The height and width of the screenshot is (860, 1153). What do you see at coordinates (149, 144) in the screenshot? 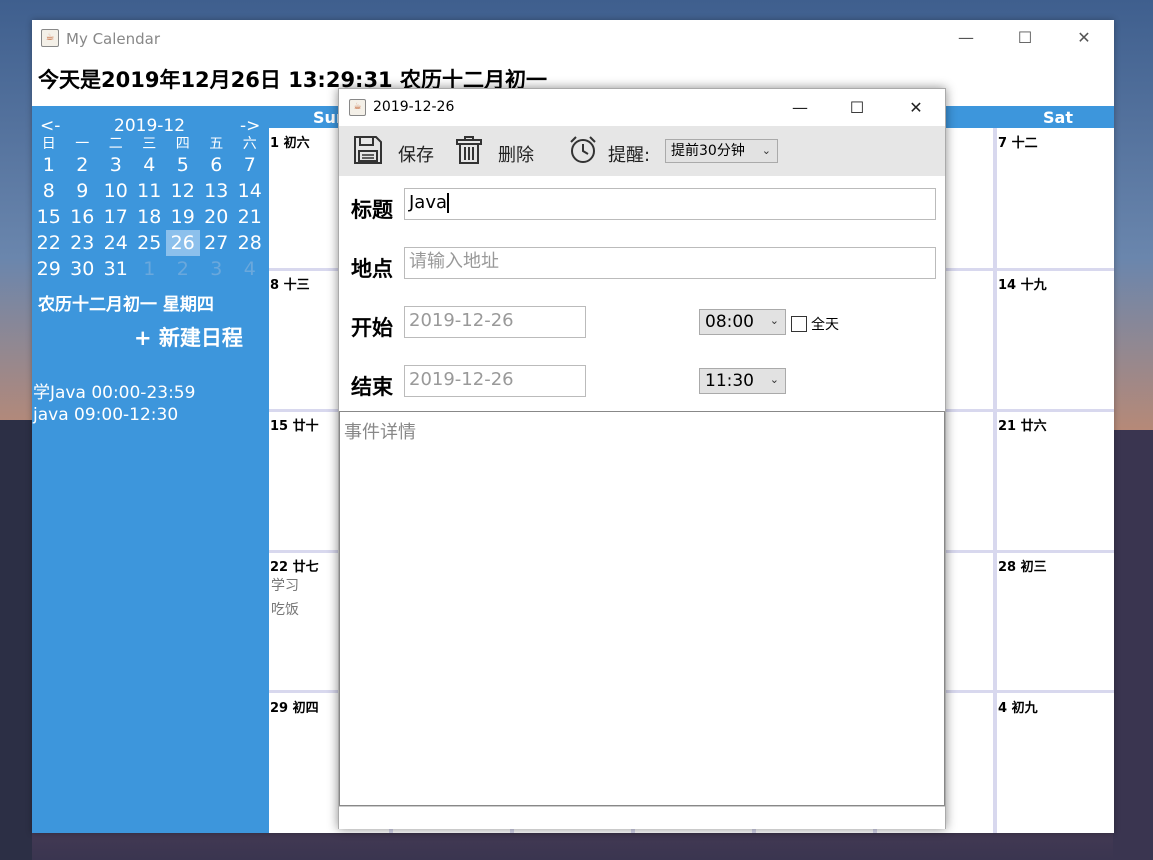
I see `weekday-label: 三` at bounding box center [149, 144].